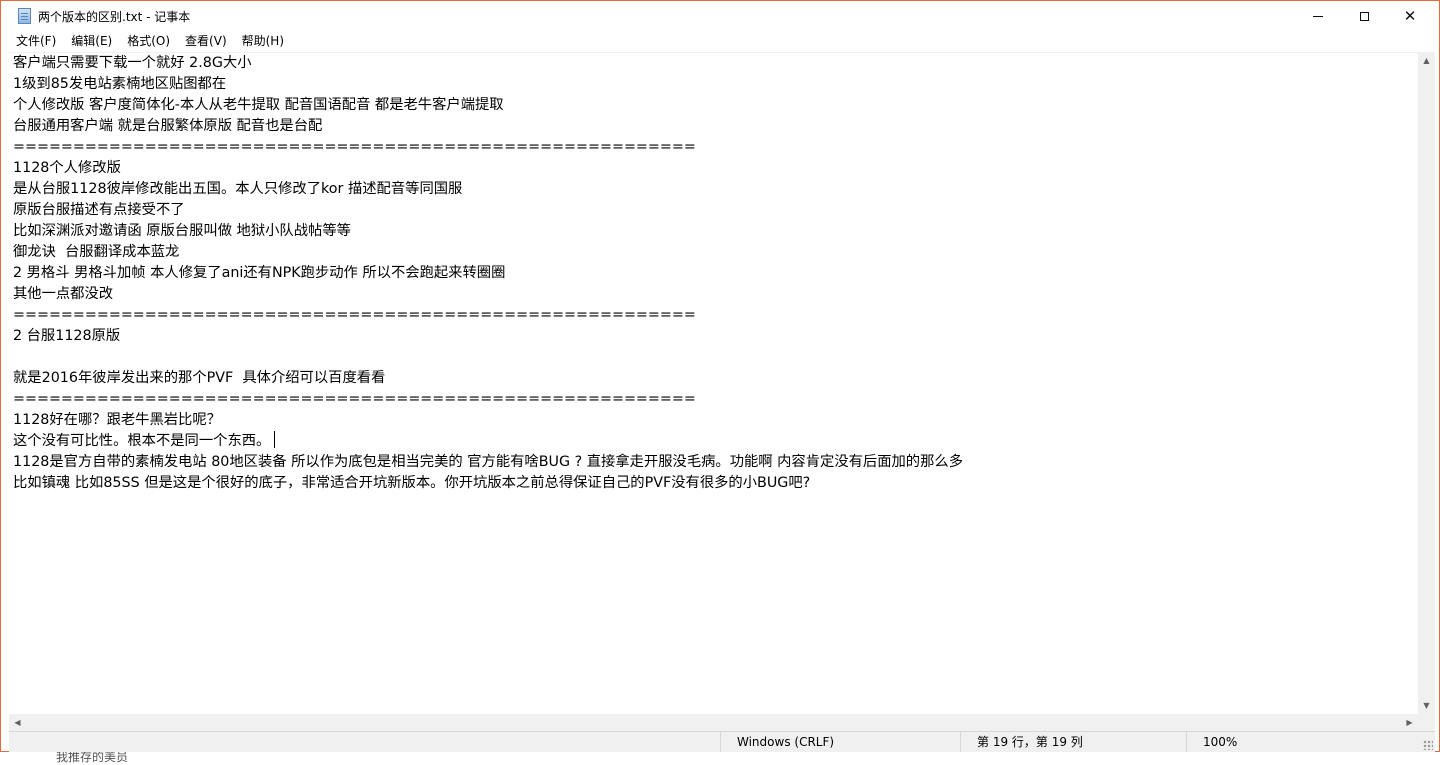  I want to click on scroll-right-arrow-icon: ▶, so click(1409, 722).